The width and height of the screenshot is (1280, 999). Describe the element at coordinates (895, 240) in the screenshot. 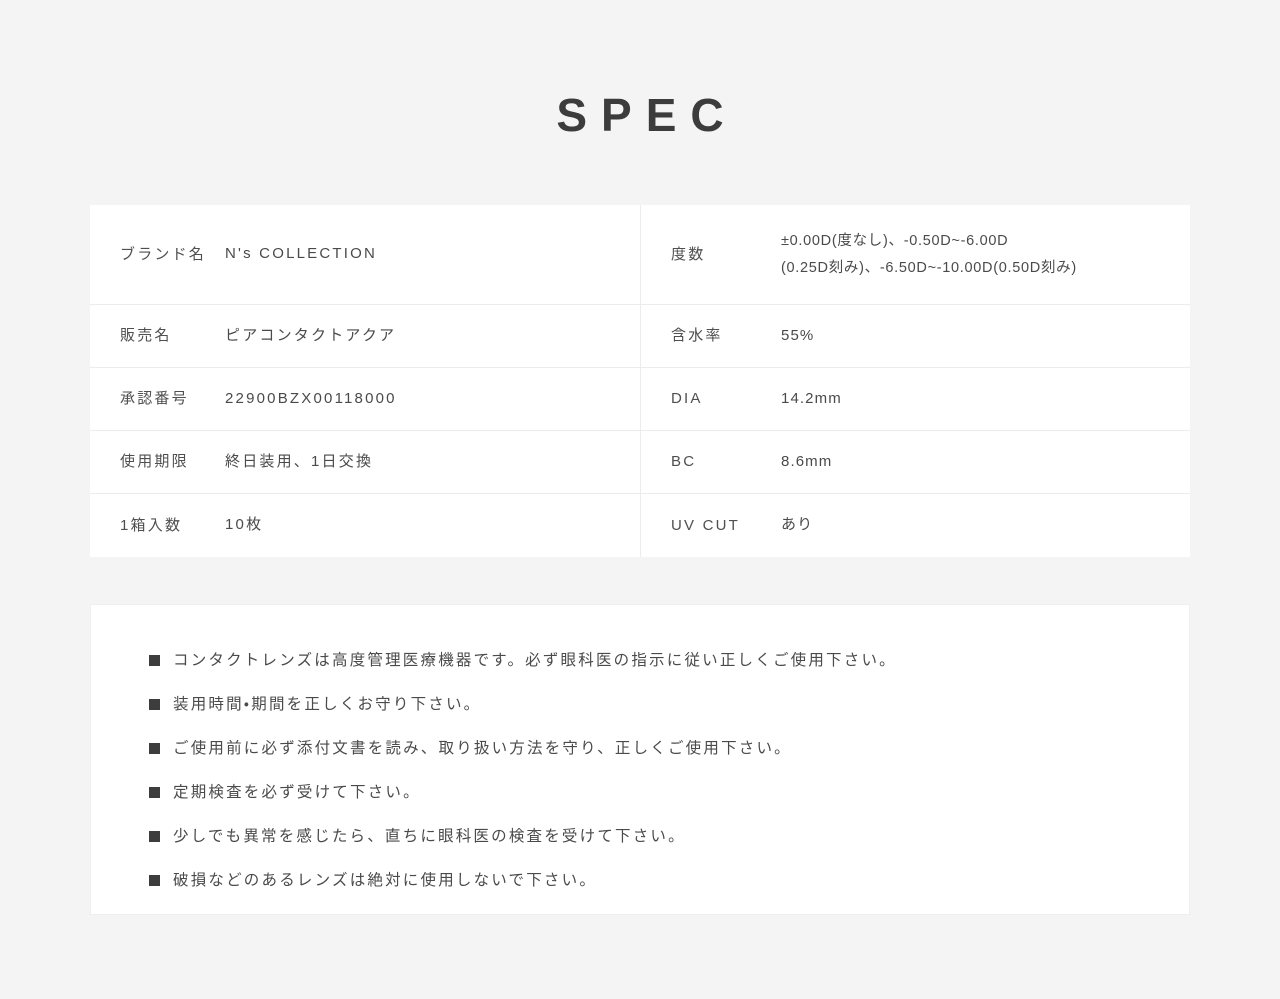

I see `spec-value-power-line-1: ±0.00D(度なし)、-0.50D~-6.00D` at that location.